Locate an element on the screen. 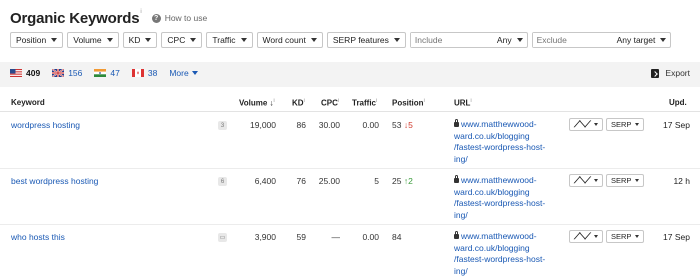  col-upd: Upd. is located at coordinates (678, 102).